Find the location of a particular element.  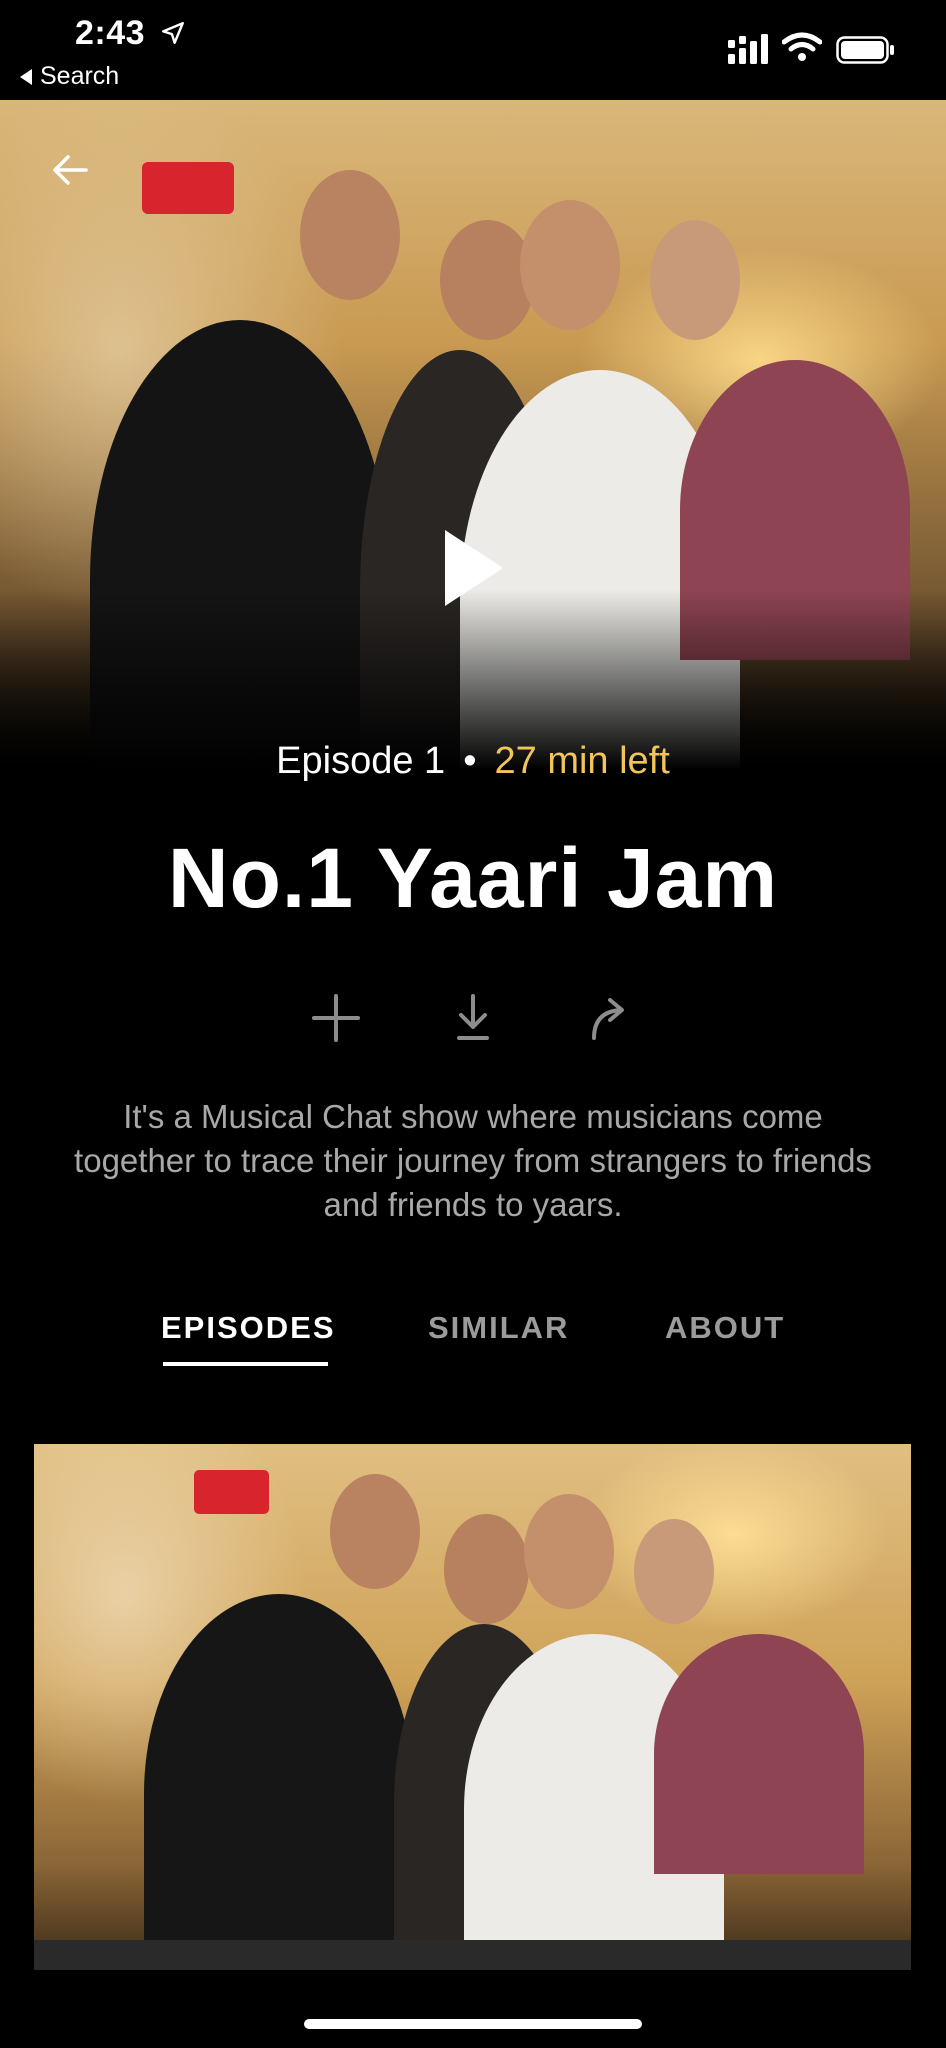

thumbnail-progress-track is located at coordinates (472, 1955).